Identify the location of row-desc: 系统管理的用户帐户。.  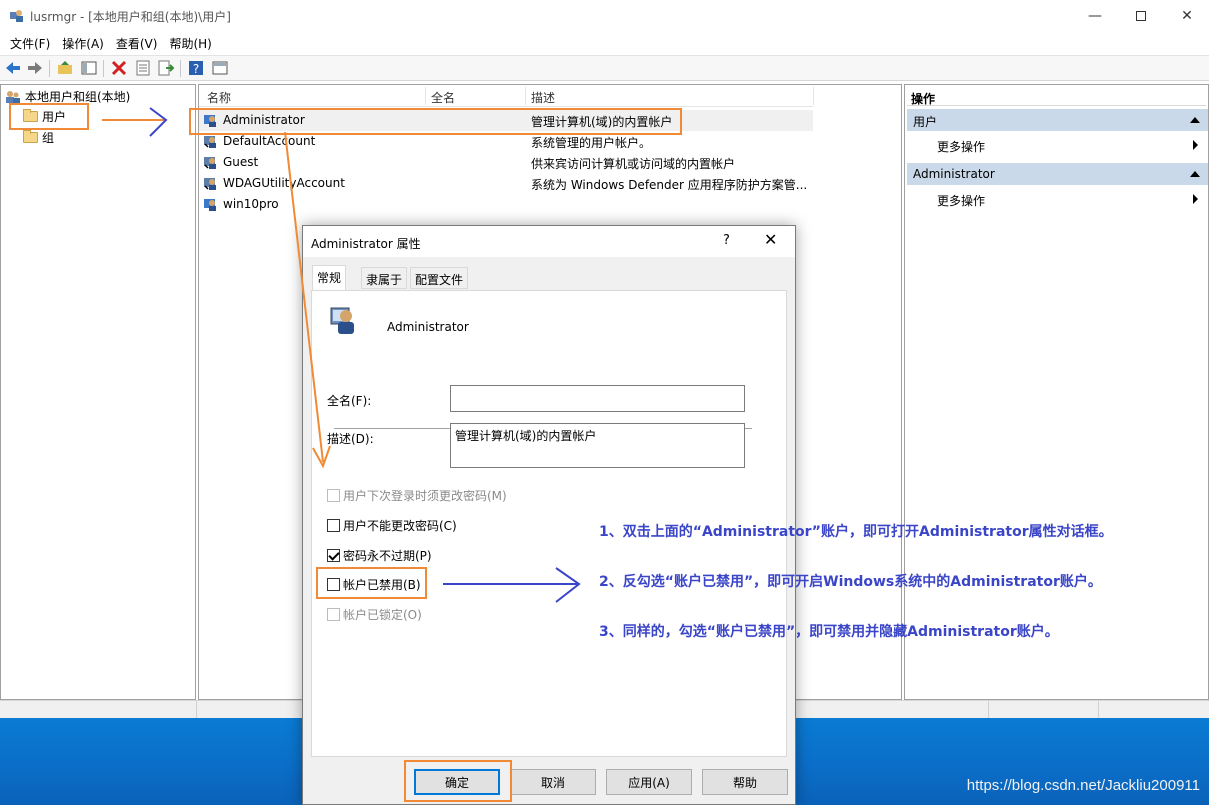
(591, 143).